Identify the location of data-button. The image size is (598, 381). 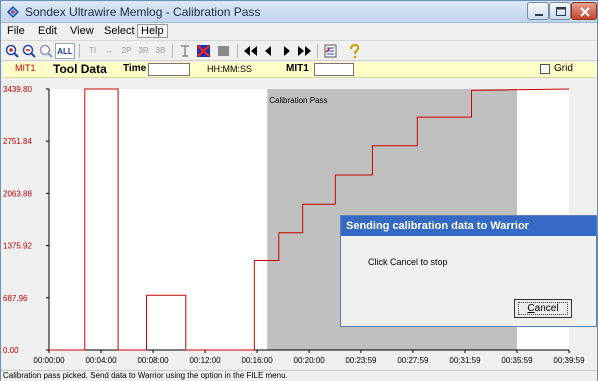
(330, 51).